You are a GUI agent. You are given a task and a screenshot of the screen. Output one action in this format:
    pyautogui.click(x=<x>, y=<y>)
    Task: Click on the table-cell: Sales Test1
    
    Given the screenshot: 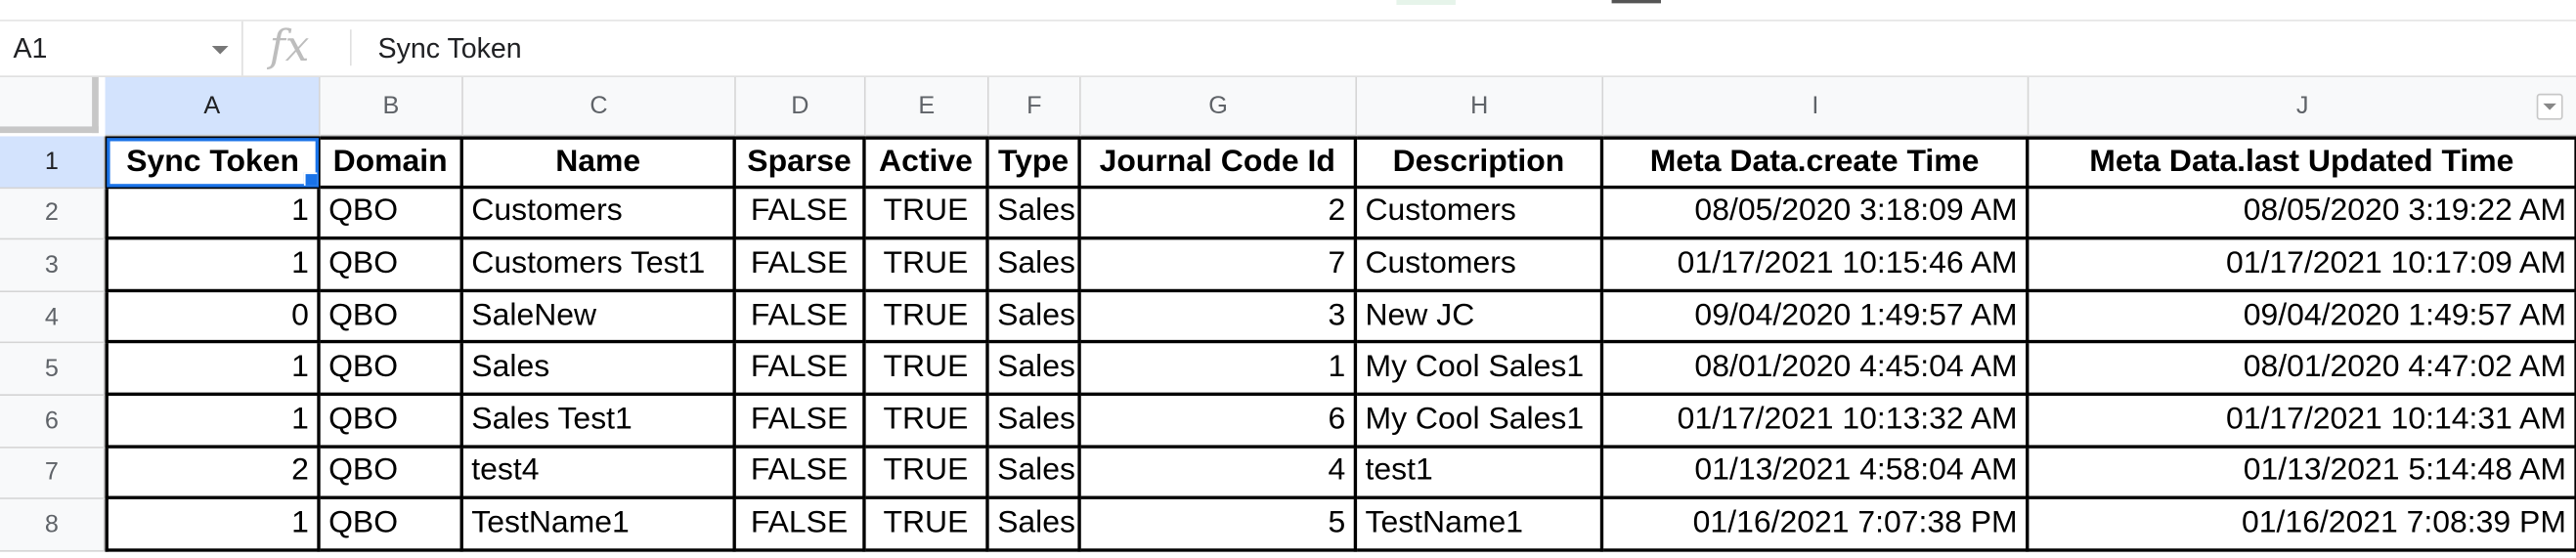 What is the action you would take?
    pyautogui.click(x=599, y=422)
    